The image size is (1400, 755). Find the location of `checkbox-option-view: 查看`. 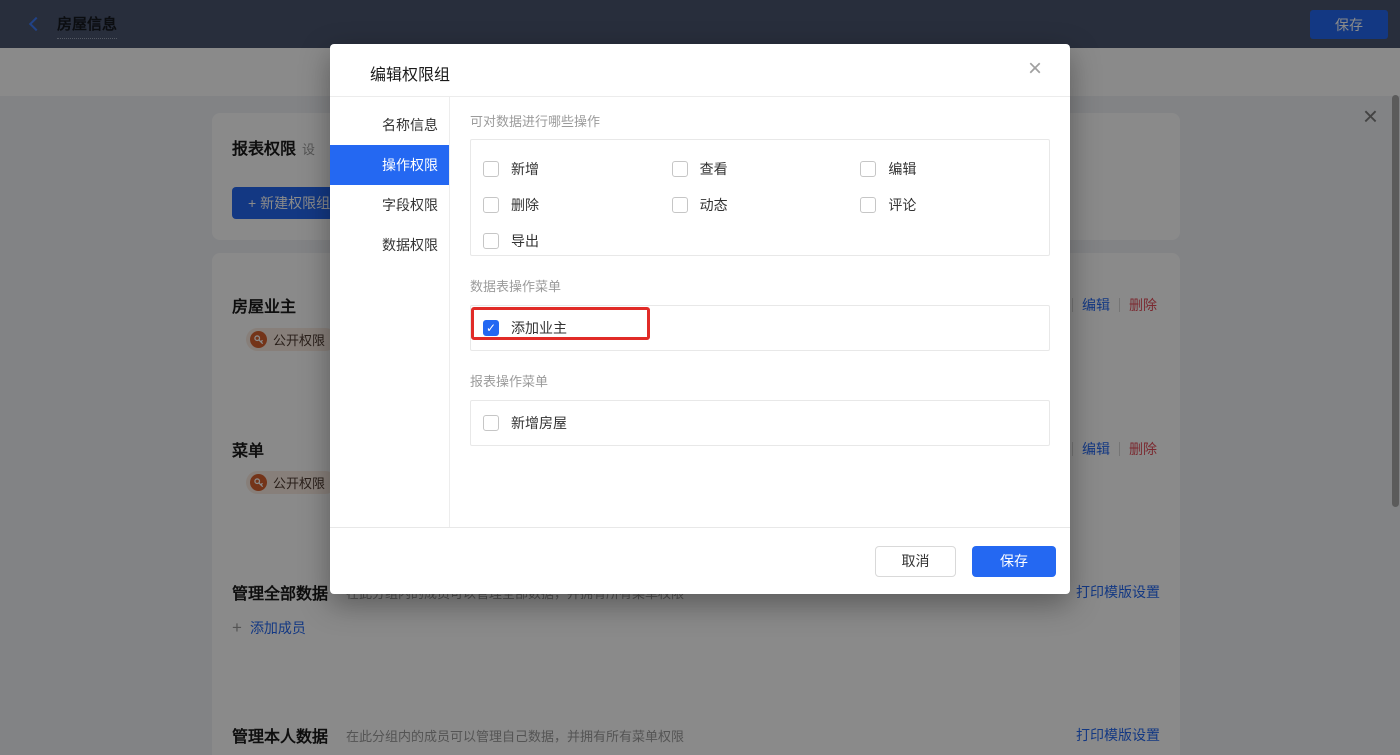

checkbox-option-view: 查看 is located at coordinates (766, 169).